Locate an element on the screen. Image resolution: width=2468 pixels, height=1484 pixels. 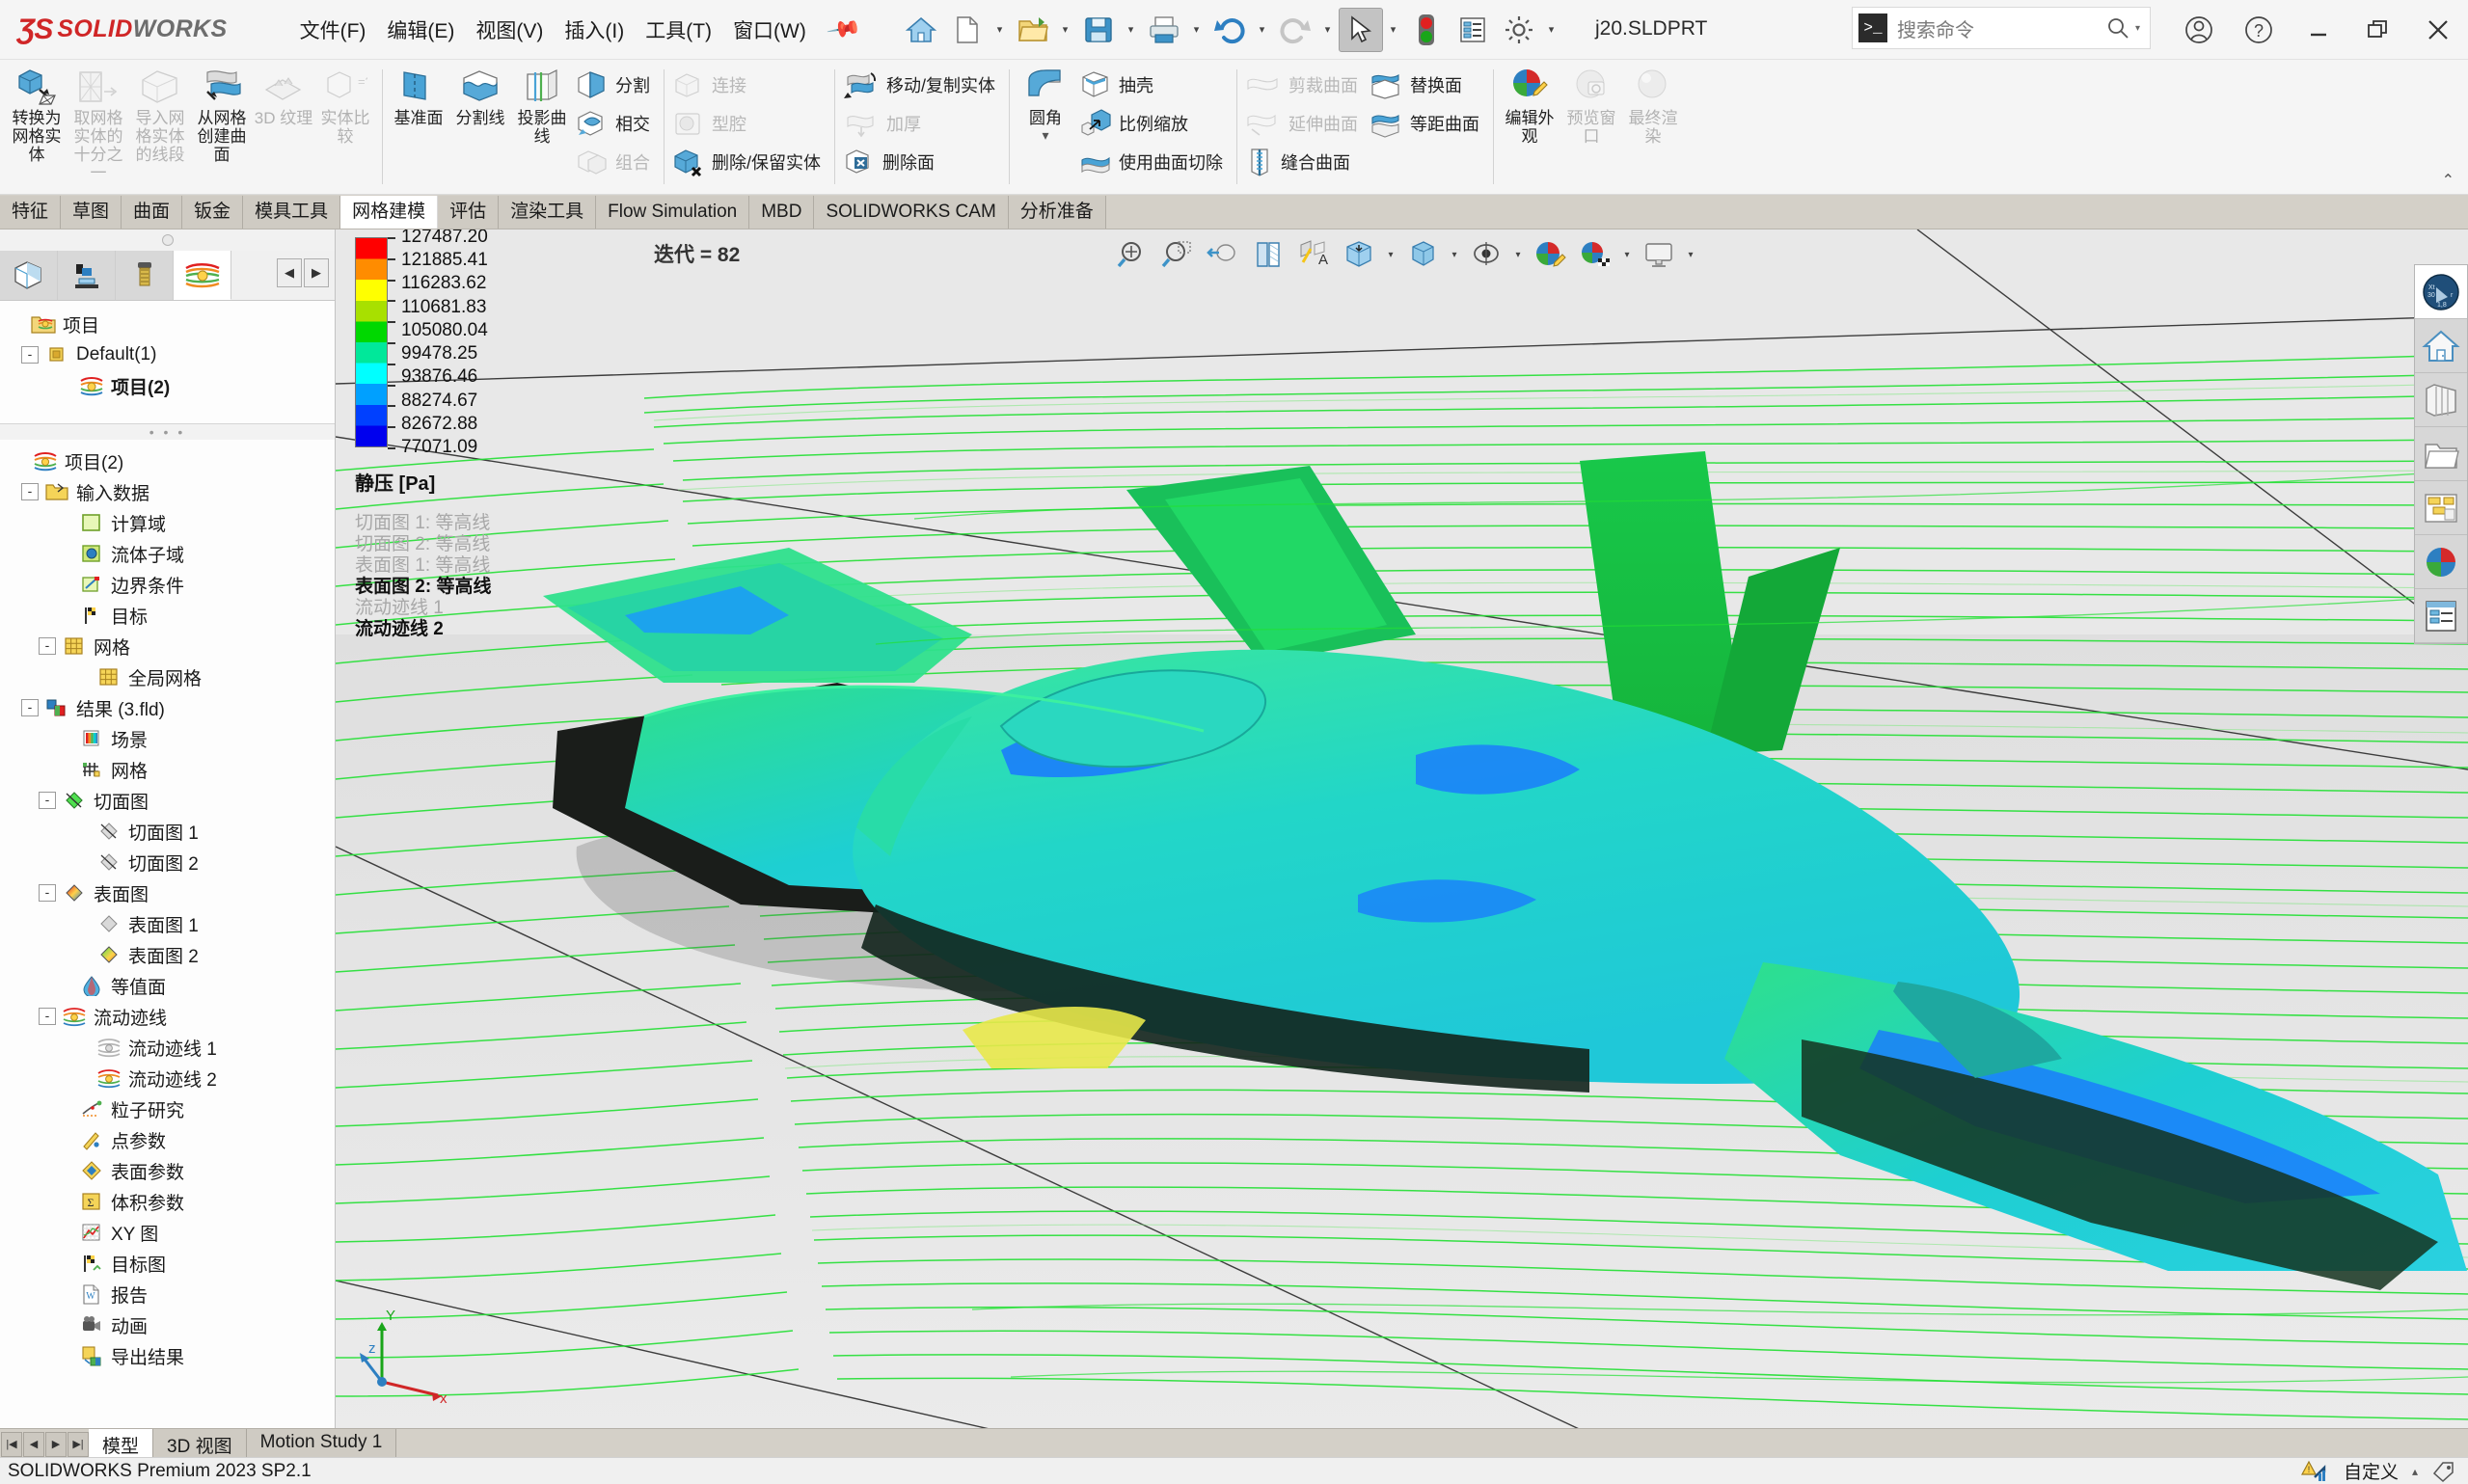
search-dropdown-caret: ▾ is located at coordinates (2137, 28).